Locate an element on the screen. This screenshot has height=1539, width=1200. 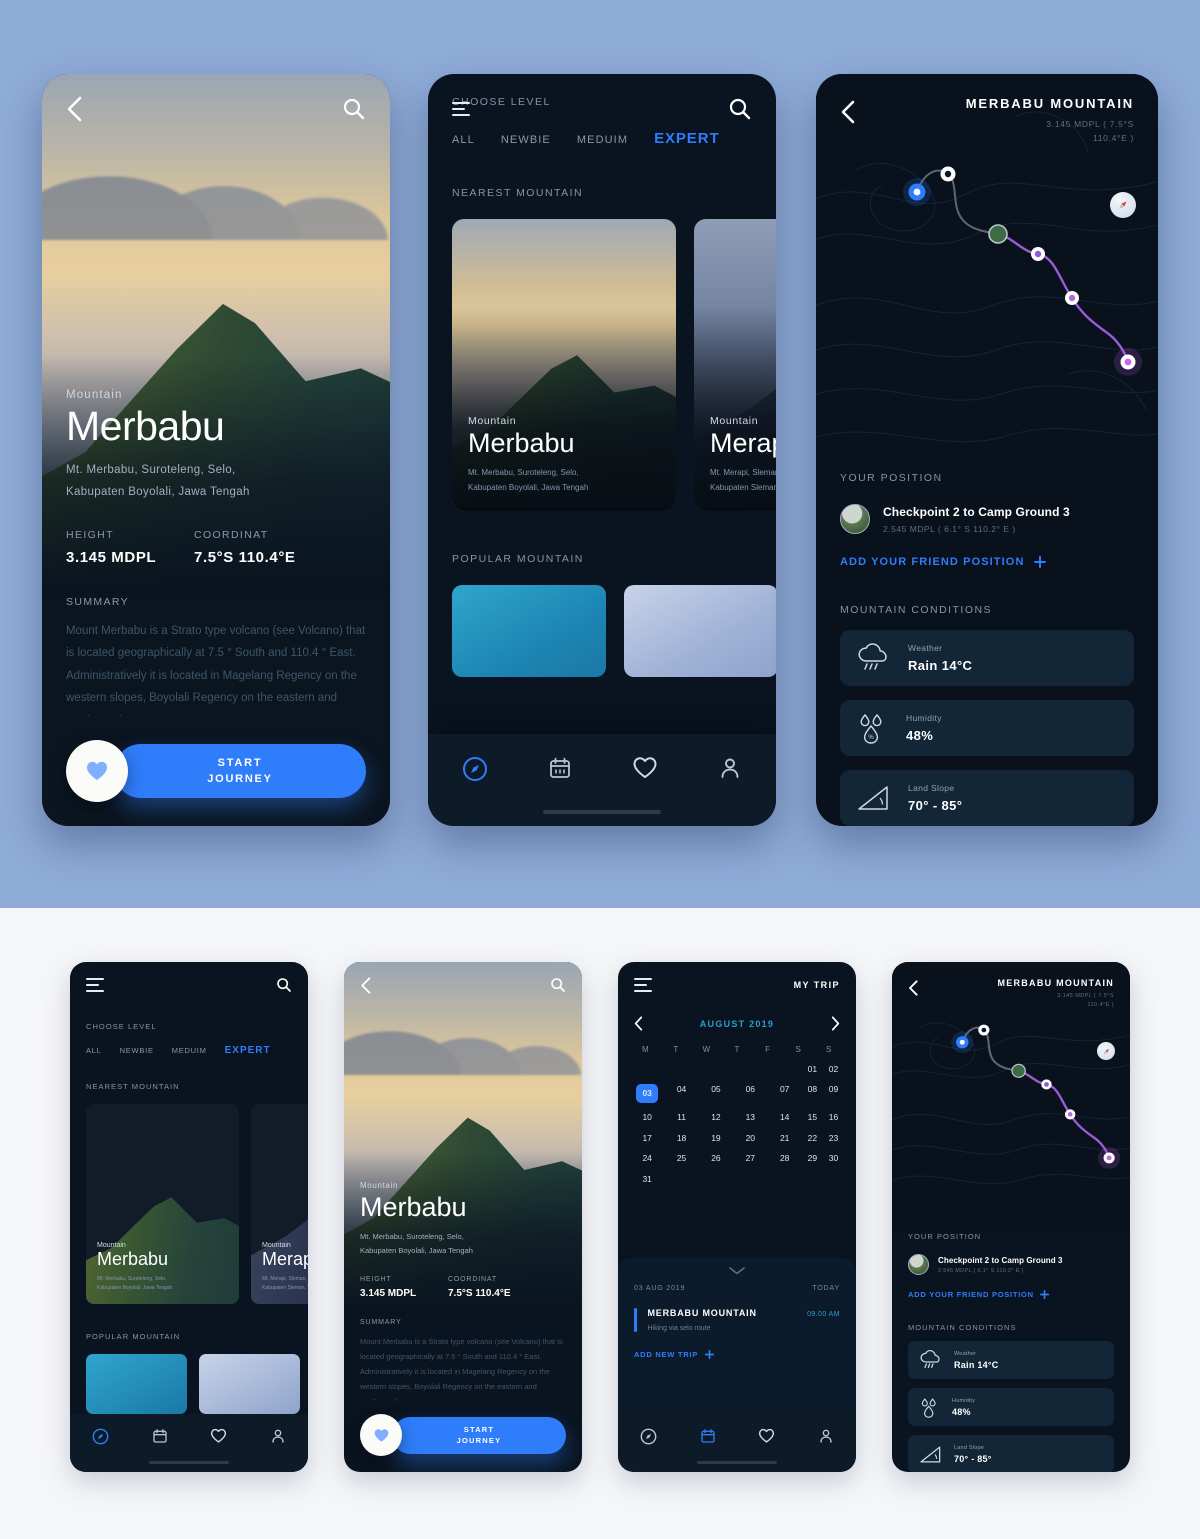
add-friend-label: ADD YOUR FRIEND POSITION is located at coordinates (932, 562).